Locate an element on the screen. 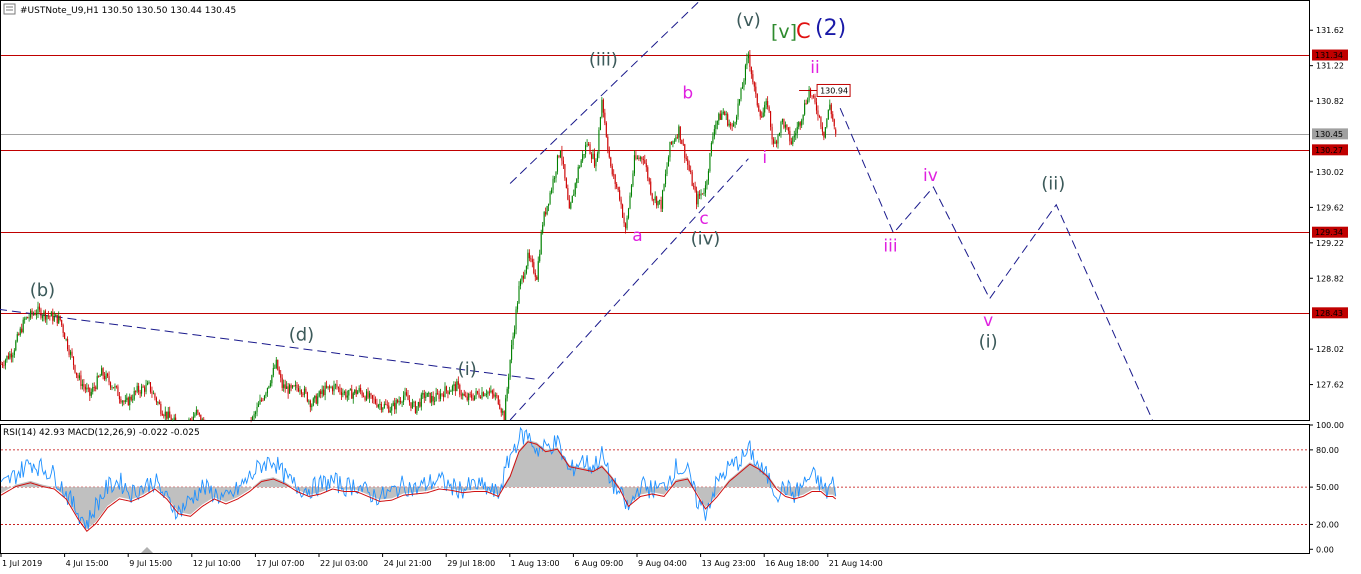 The height and width of the screenshot is (574, 1361). wave-label: a is located at coordinates (637, 236).